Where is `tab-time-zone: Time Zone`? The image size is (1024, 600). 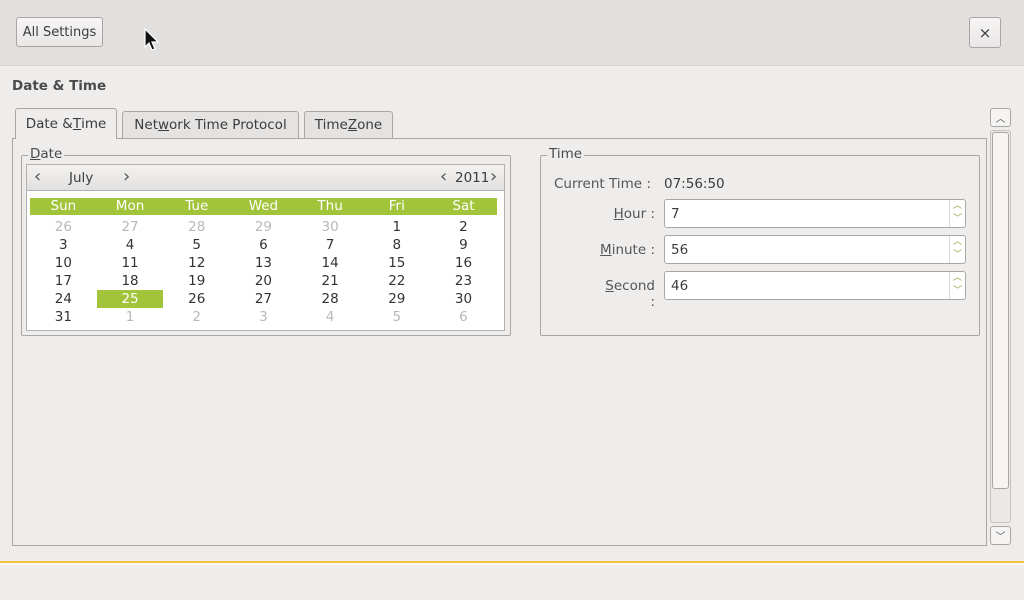
tab-time-zone: Time Zone is located at coordinates (348, 124).